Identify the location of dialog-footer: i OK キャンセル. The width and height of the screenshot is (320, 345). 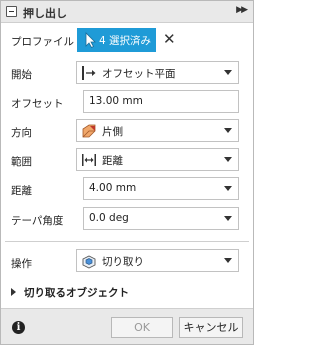
(127, 326).